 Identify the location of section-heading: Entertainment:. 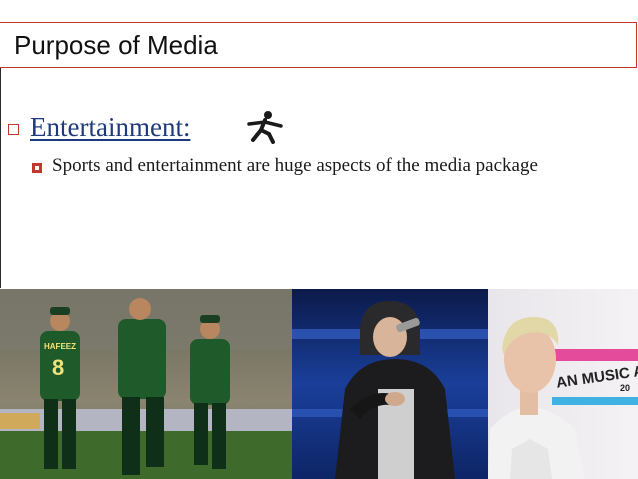
(110, 127).